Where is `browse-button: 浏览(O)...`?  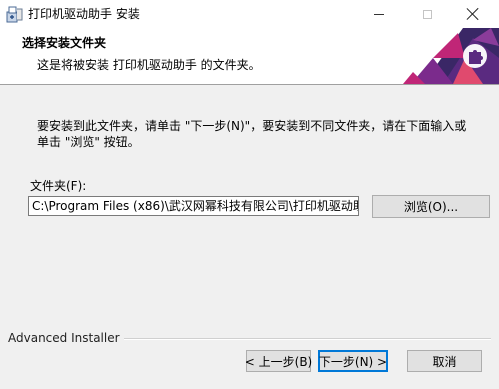
browse-button: 浏览(O)... is located at coordinates (431, 206).